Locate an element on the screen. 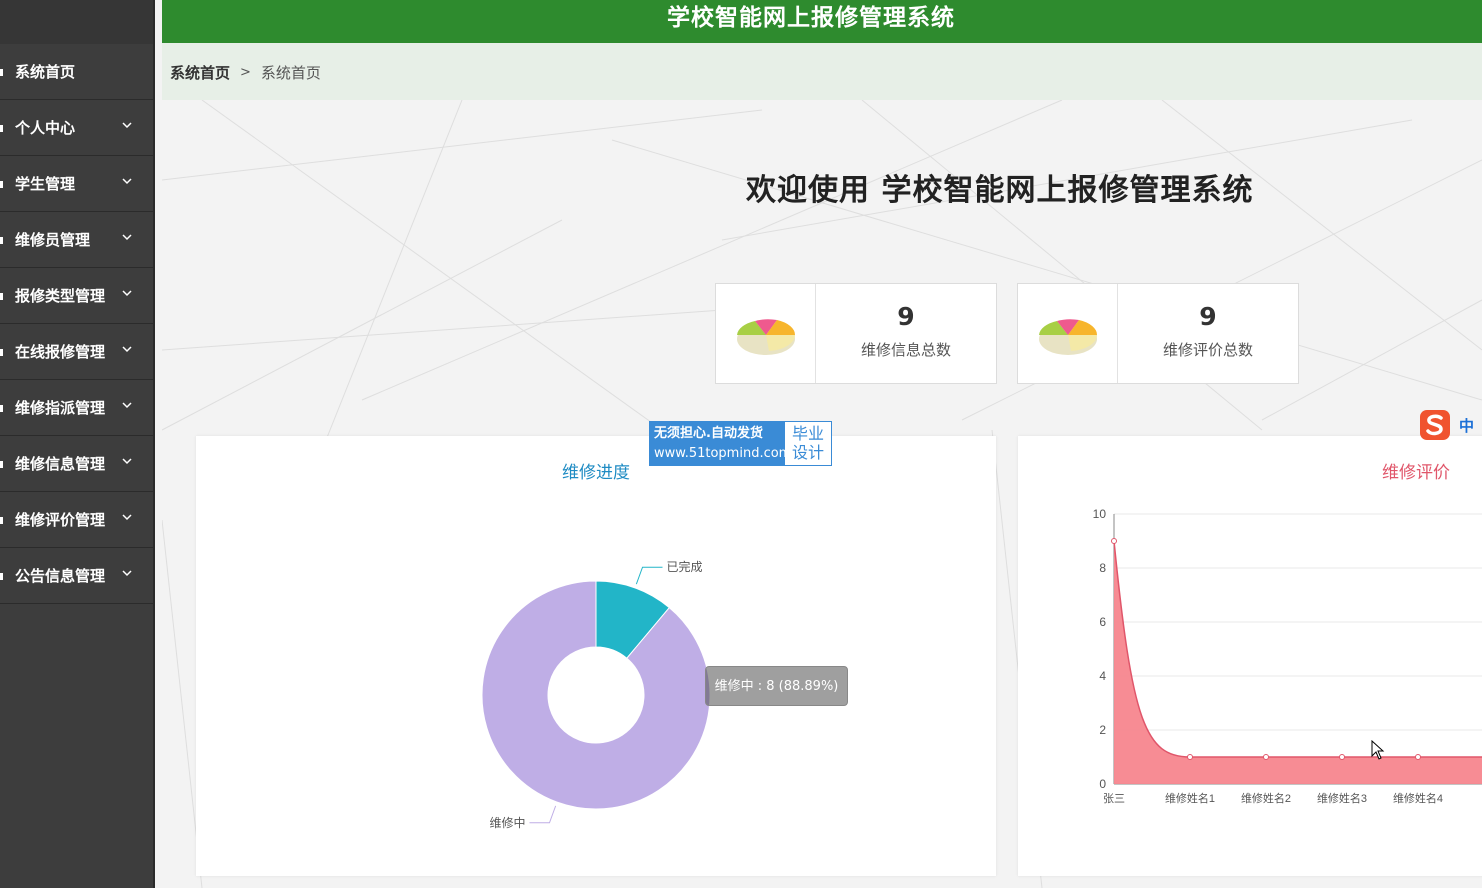 Image resolution: width=1482 pixels, height=888 pixels. sidebar-item-label: 维修指派管理 is located at coordinates (60, 408).